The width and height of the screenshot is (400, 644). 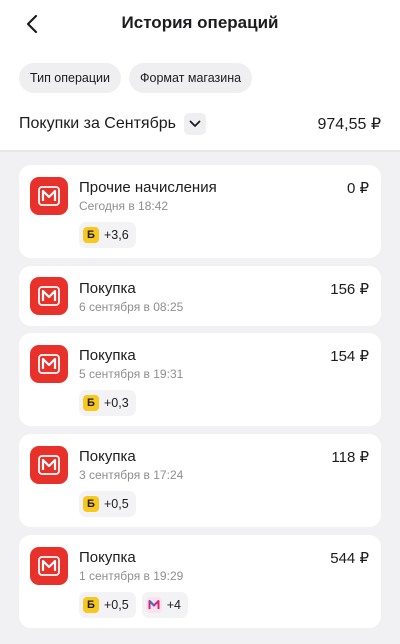 I want to click on operation-date: Сегодня в 18:42, so click(x=124, y=206).